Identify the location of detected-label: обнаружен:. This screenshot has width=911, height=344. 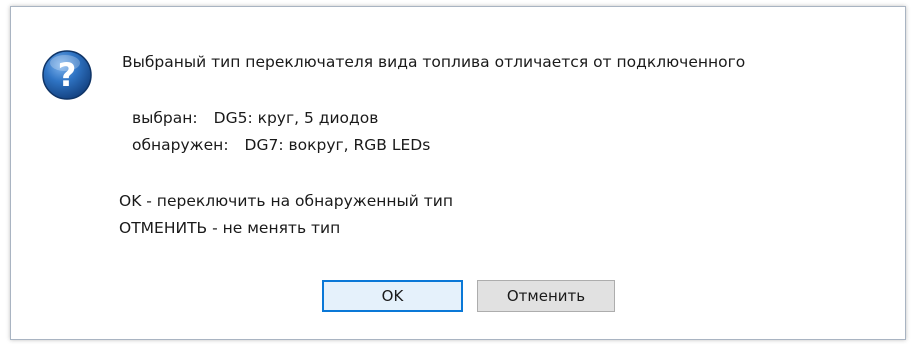
(180, 145).